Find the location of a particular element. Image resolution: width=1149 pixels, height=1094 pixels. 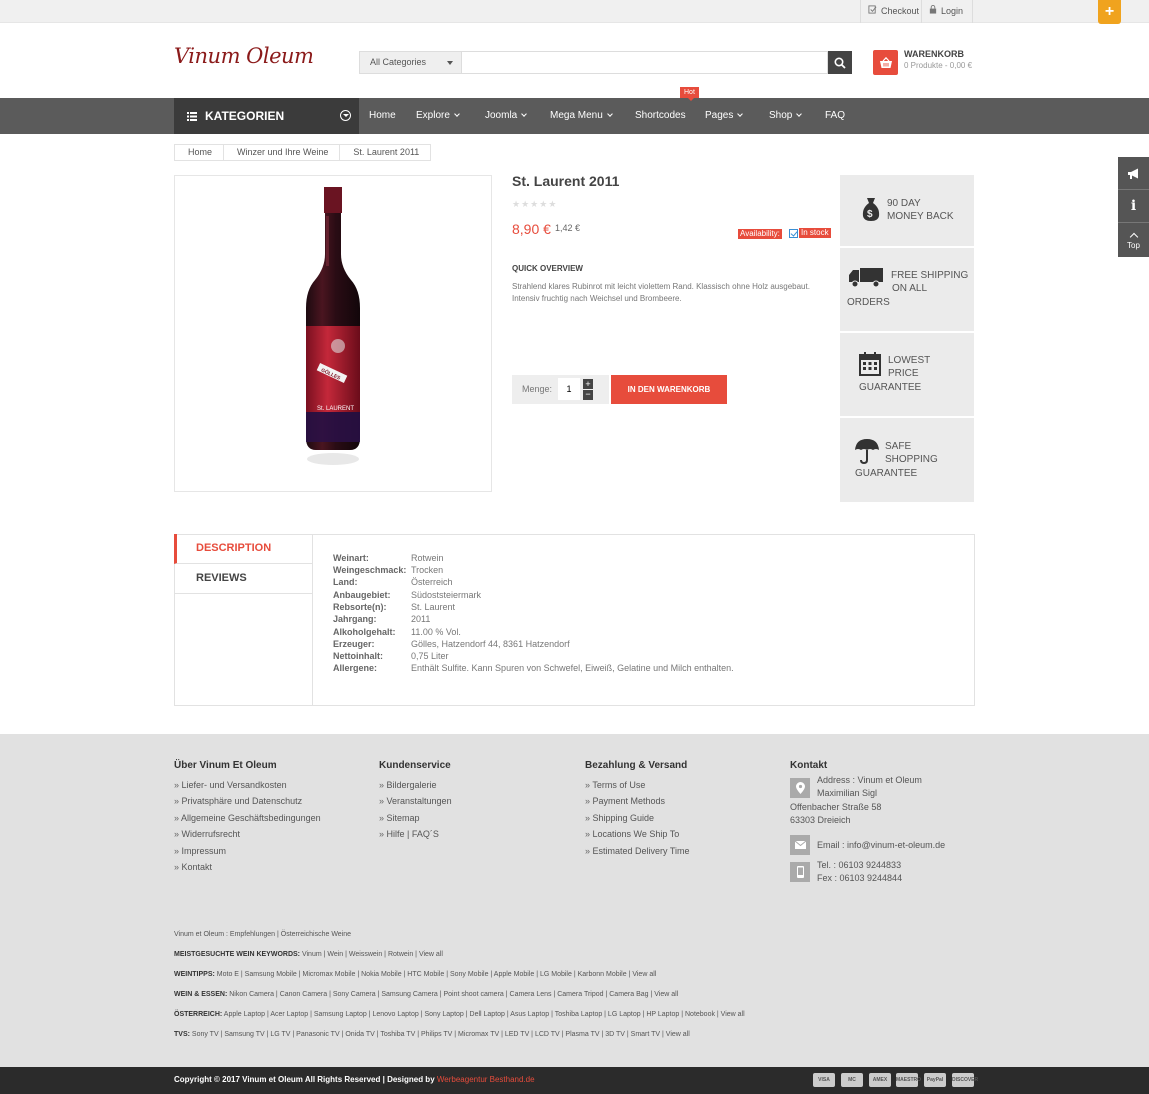

footer-link: Terms of Use is located at coordinates (615, 785).